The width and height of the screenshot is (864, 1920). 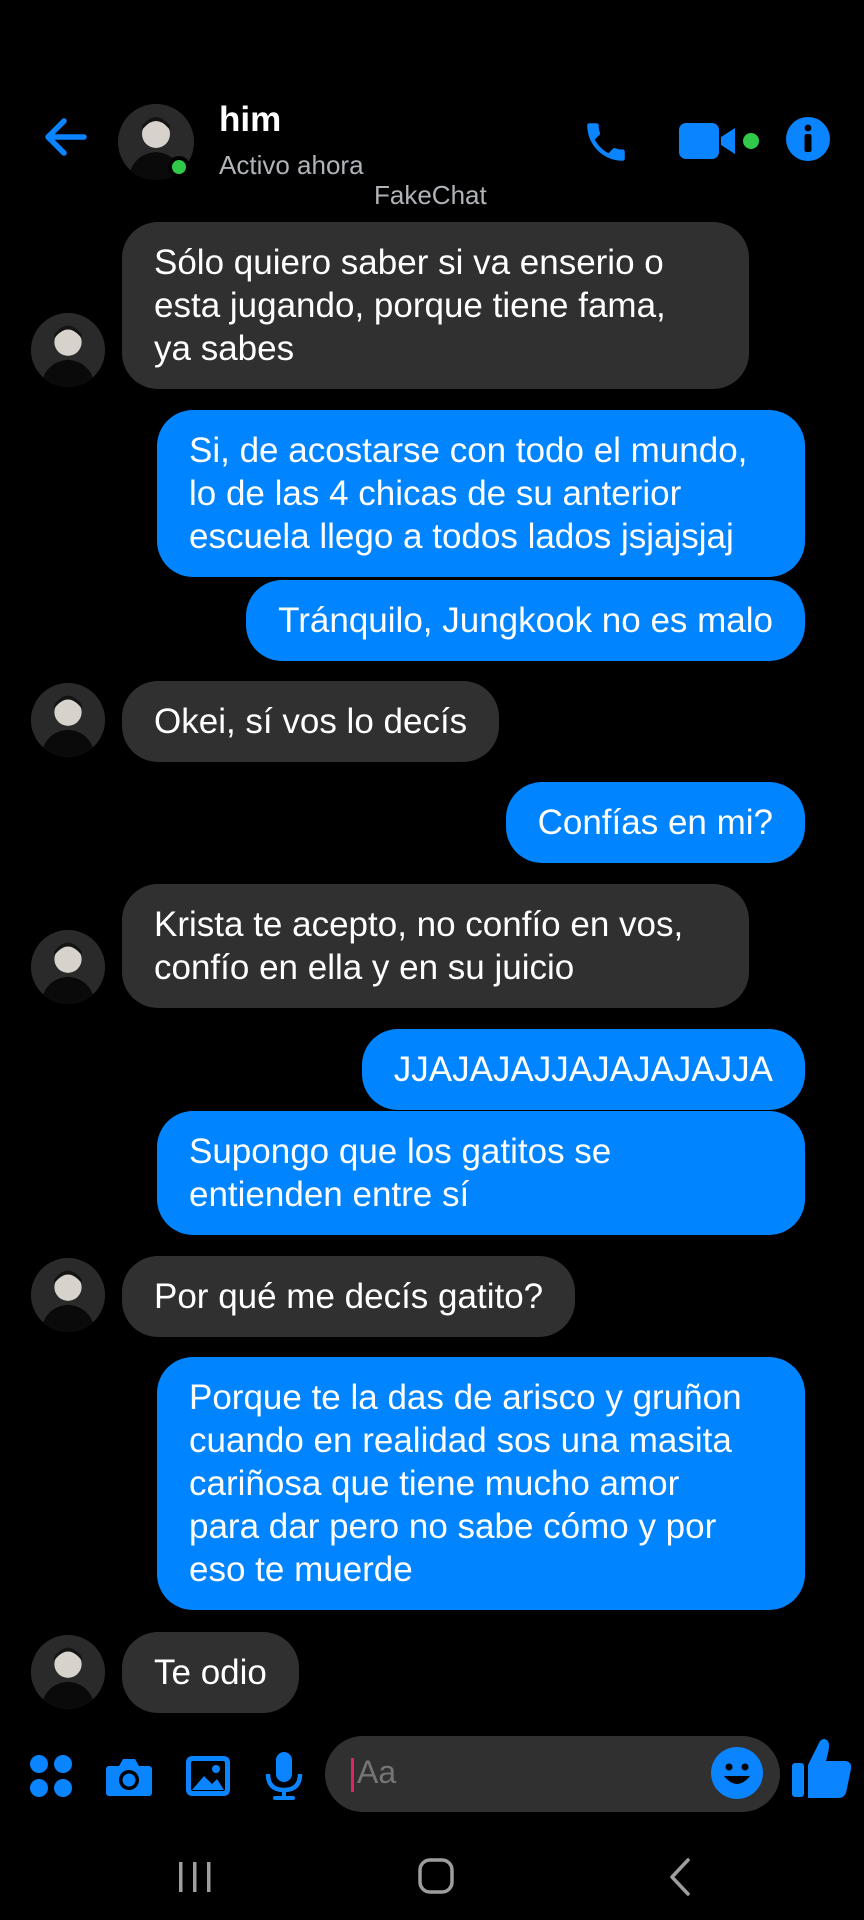 What do you see at coordinates (65, 137) in the screenshot?
I see `back-arrow-icon` at bounding box center [65, 137].